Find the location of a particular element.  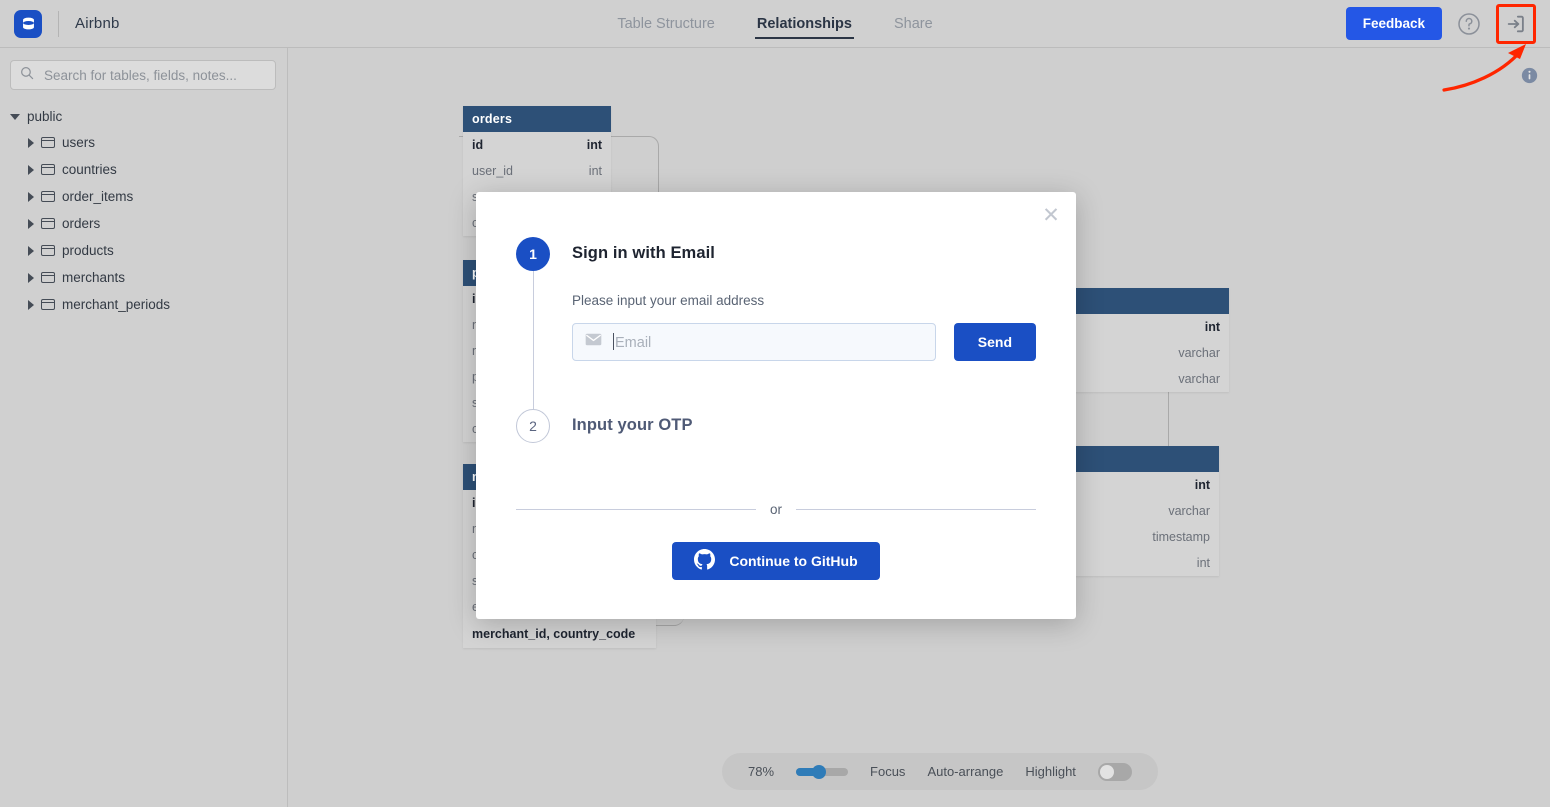

envelope-icon is located at coordinates (593, 342).